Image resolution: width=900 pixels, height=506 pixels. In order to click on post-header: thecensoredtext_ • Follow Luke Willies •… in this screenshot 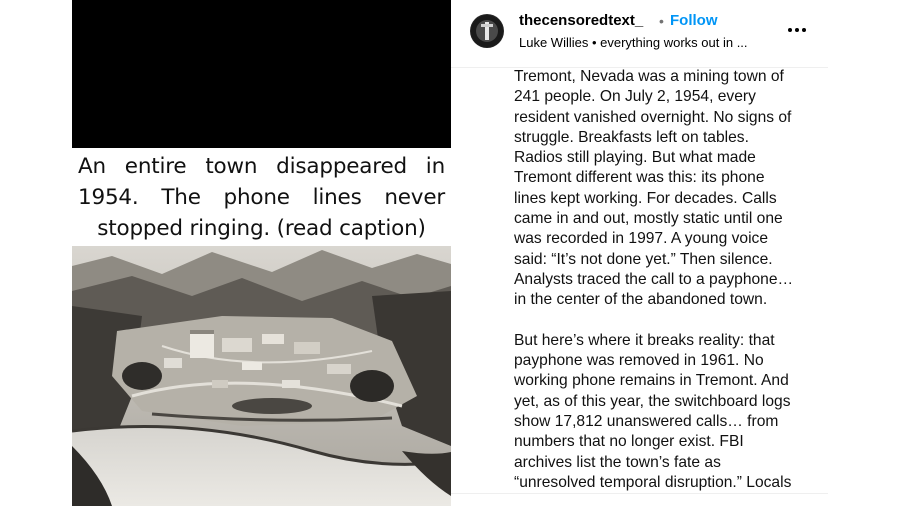, I will do `click(639, 34)`.